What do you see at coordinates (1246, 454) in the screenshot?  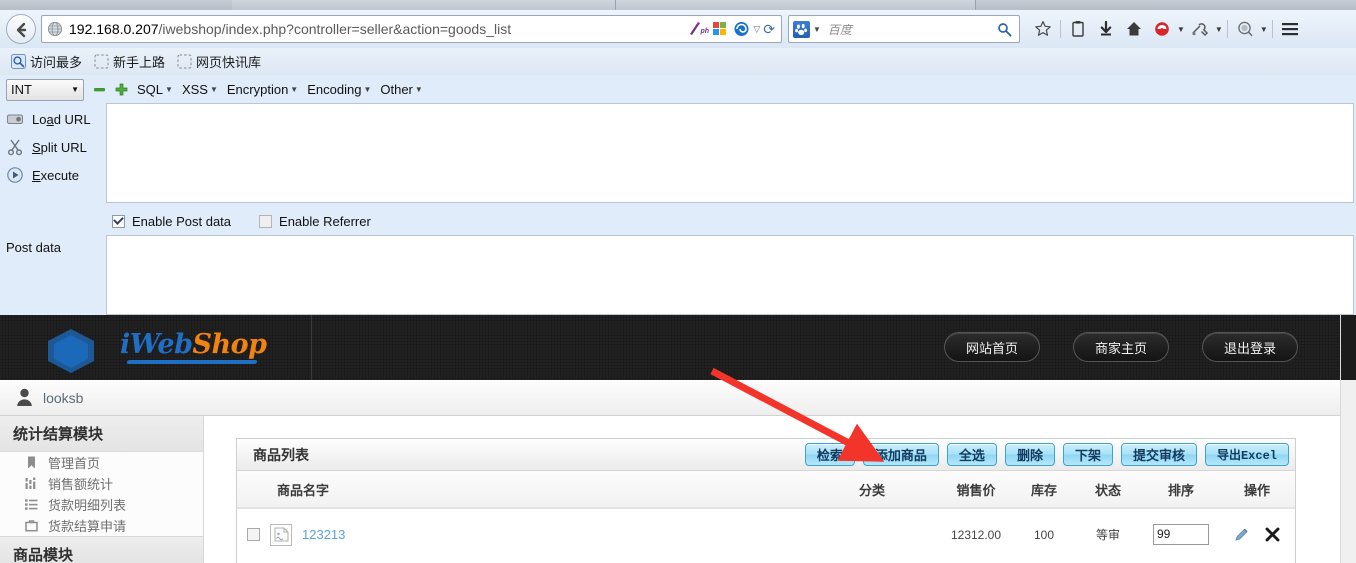 I see `export-excel-button: 导出Excel` at bounding box center [1246, 454].